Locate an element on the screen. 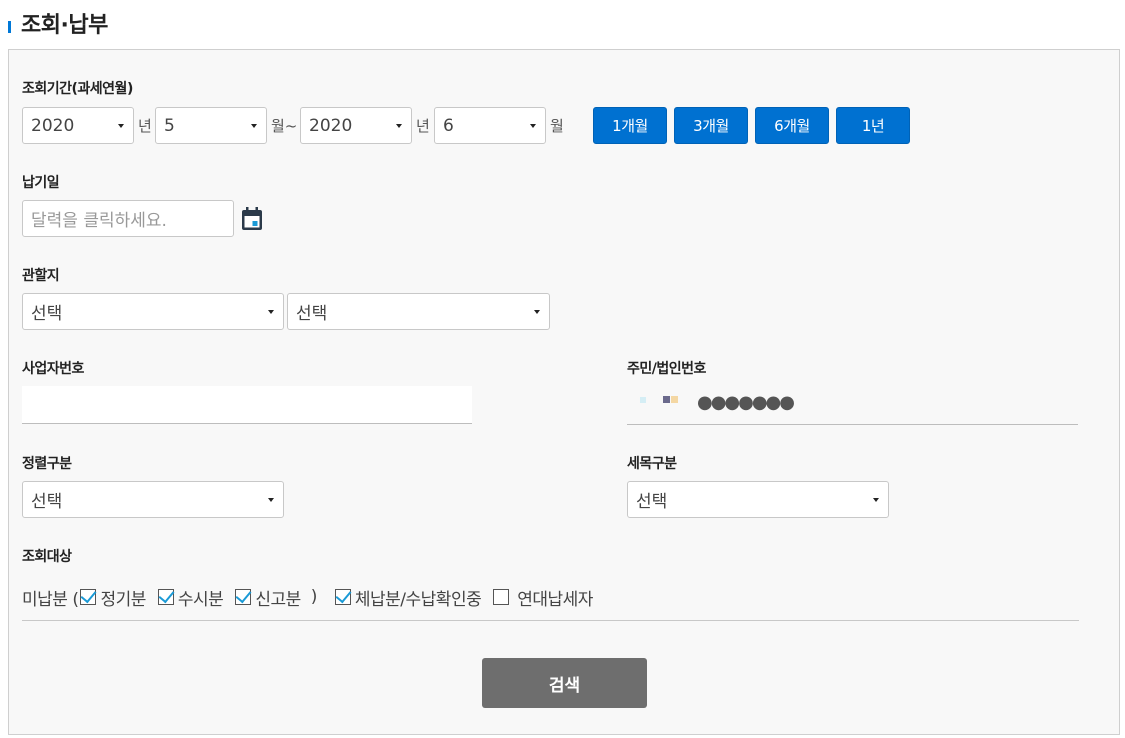  period-6month-button: 6개월 is located at coordinates (792, 125).